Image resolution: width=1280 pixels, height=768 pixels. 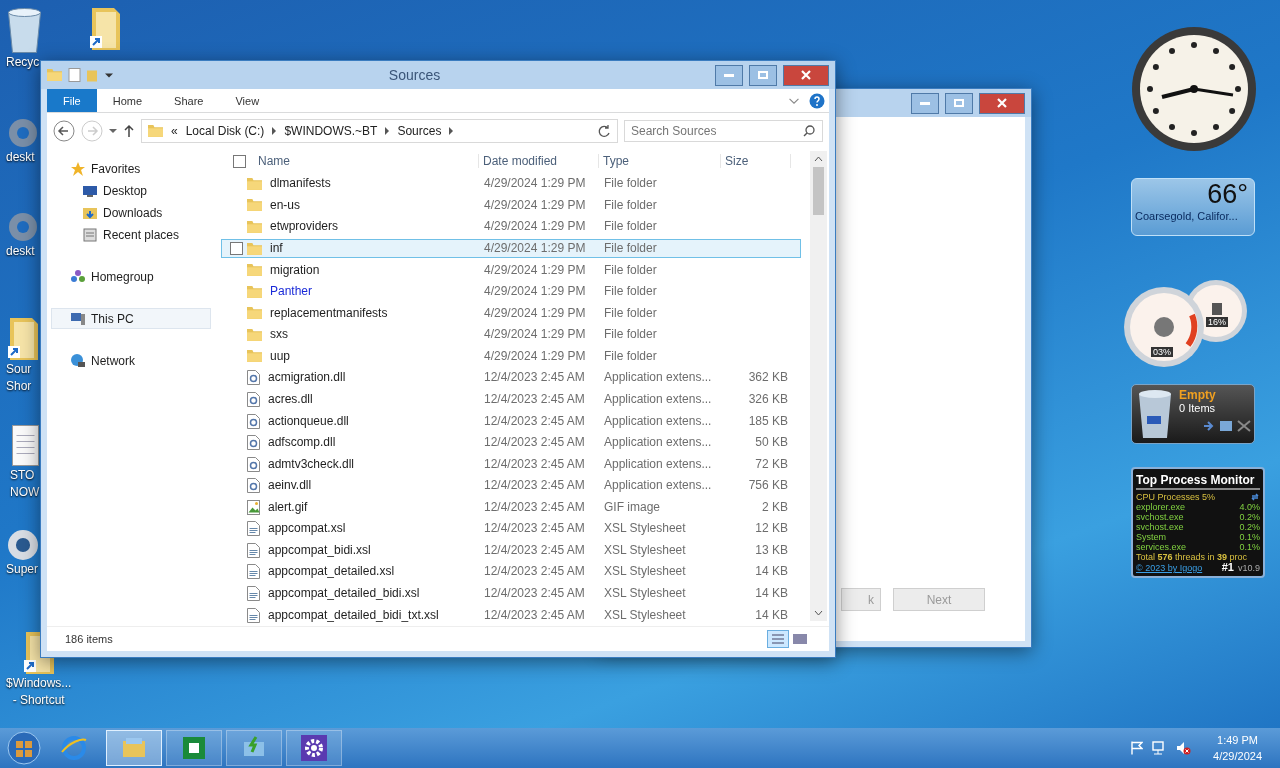 I want to click on column-header: Date modified, so click(x=520, y=161).